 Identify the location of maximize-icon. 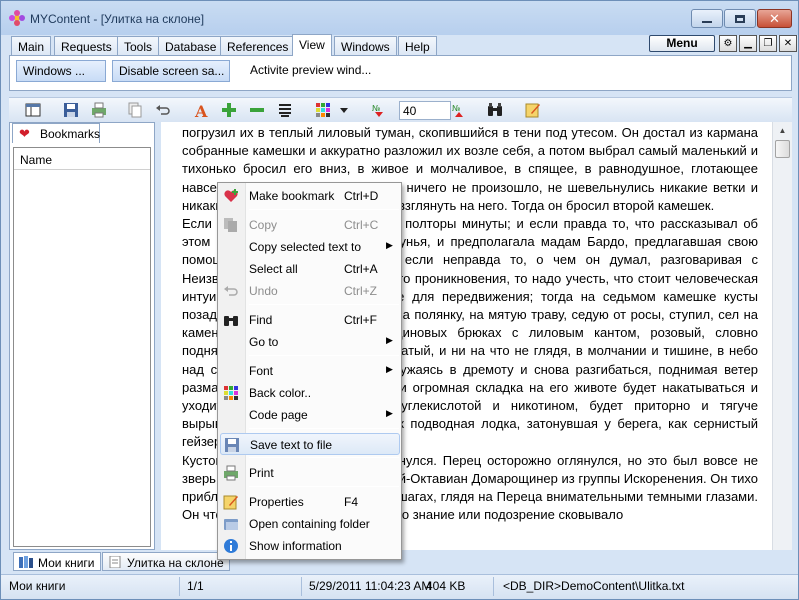
(740, 18).